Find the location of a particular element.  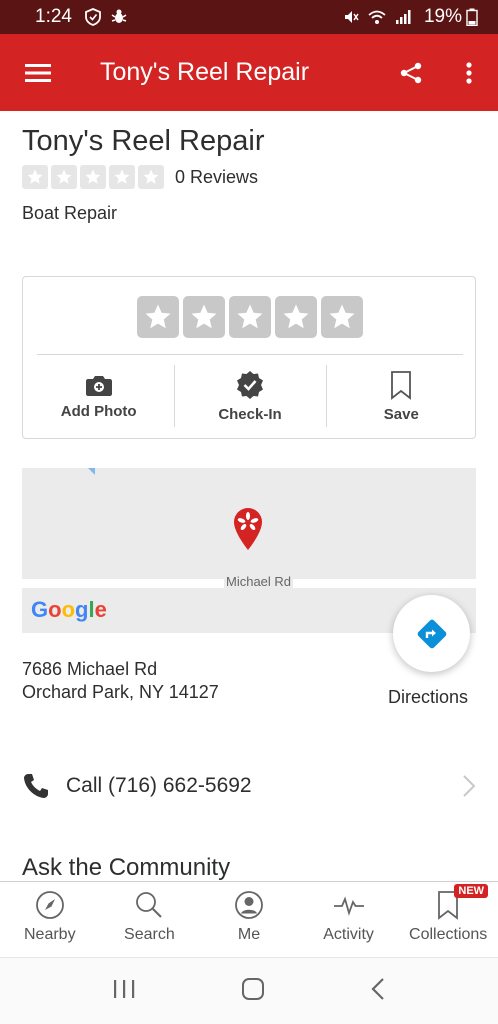

rate-stars is located at coordinates (252, 317).